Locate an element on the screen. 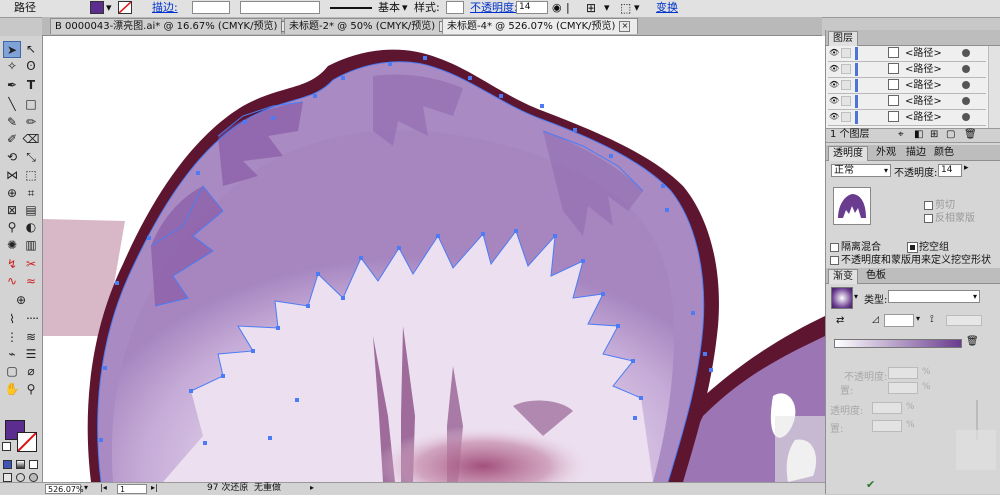 This screenshot has width=1000, height=495. zoom-field: 526.07% is located at coordinates (64, 489).